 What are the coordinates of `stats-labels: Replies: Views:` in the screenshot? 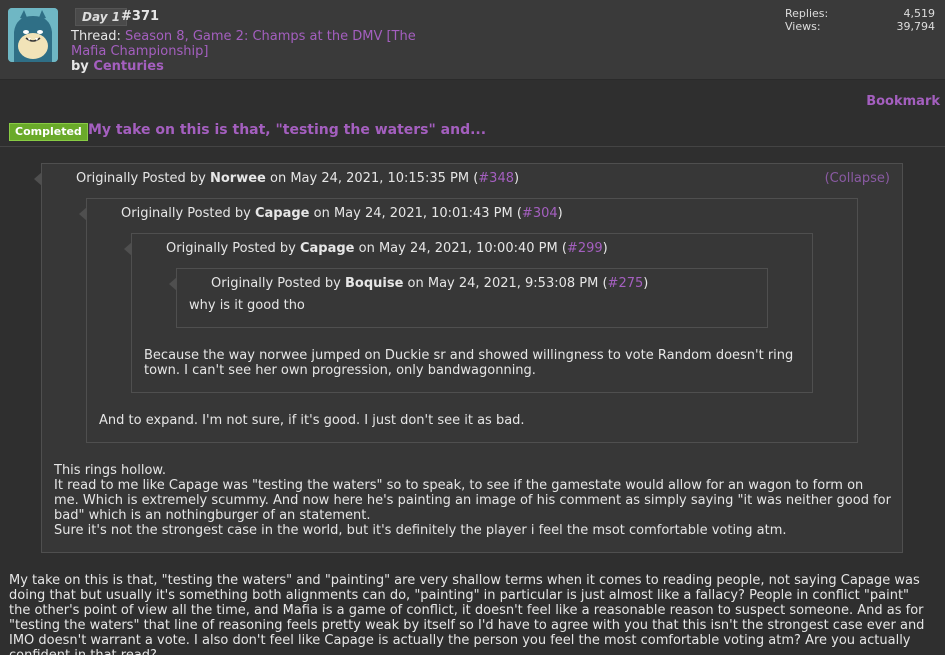 It's located at (806, 20).